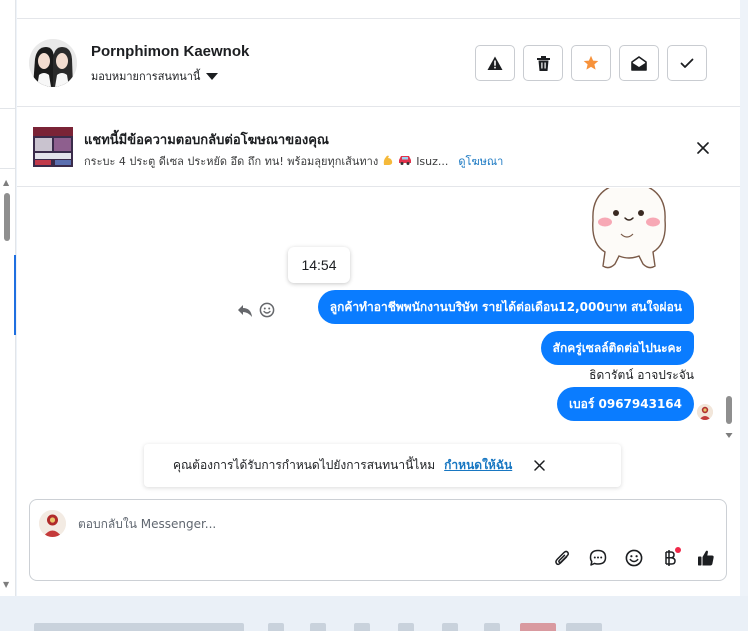 This screenshot has height=631, width=748. Describe the element at coordinates (617, 348) in the screenshot. I see `message-bubble: สักครู่เซลล์ติดต่อไปนะคะ` at that location.